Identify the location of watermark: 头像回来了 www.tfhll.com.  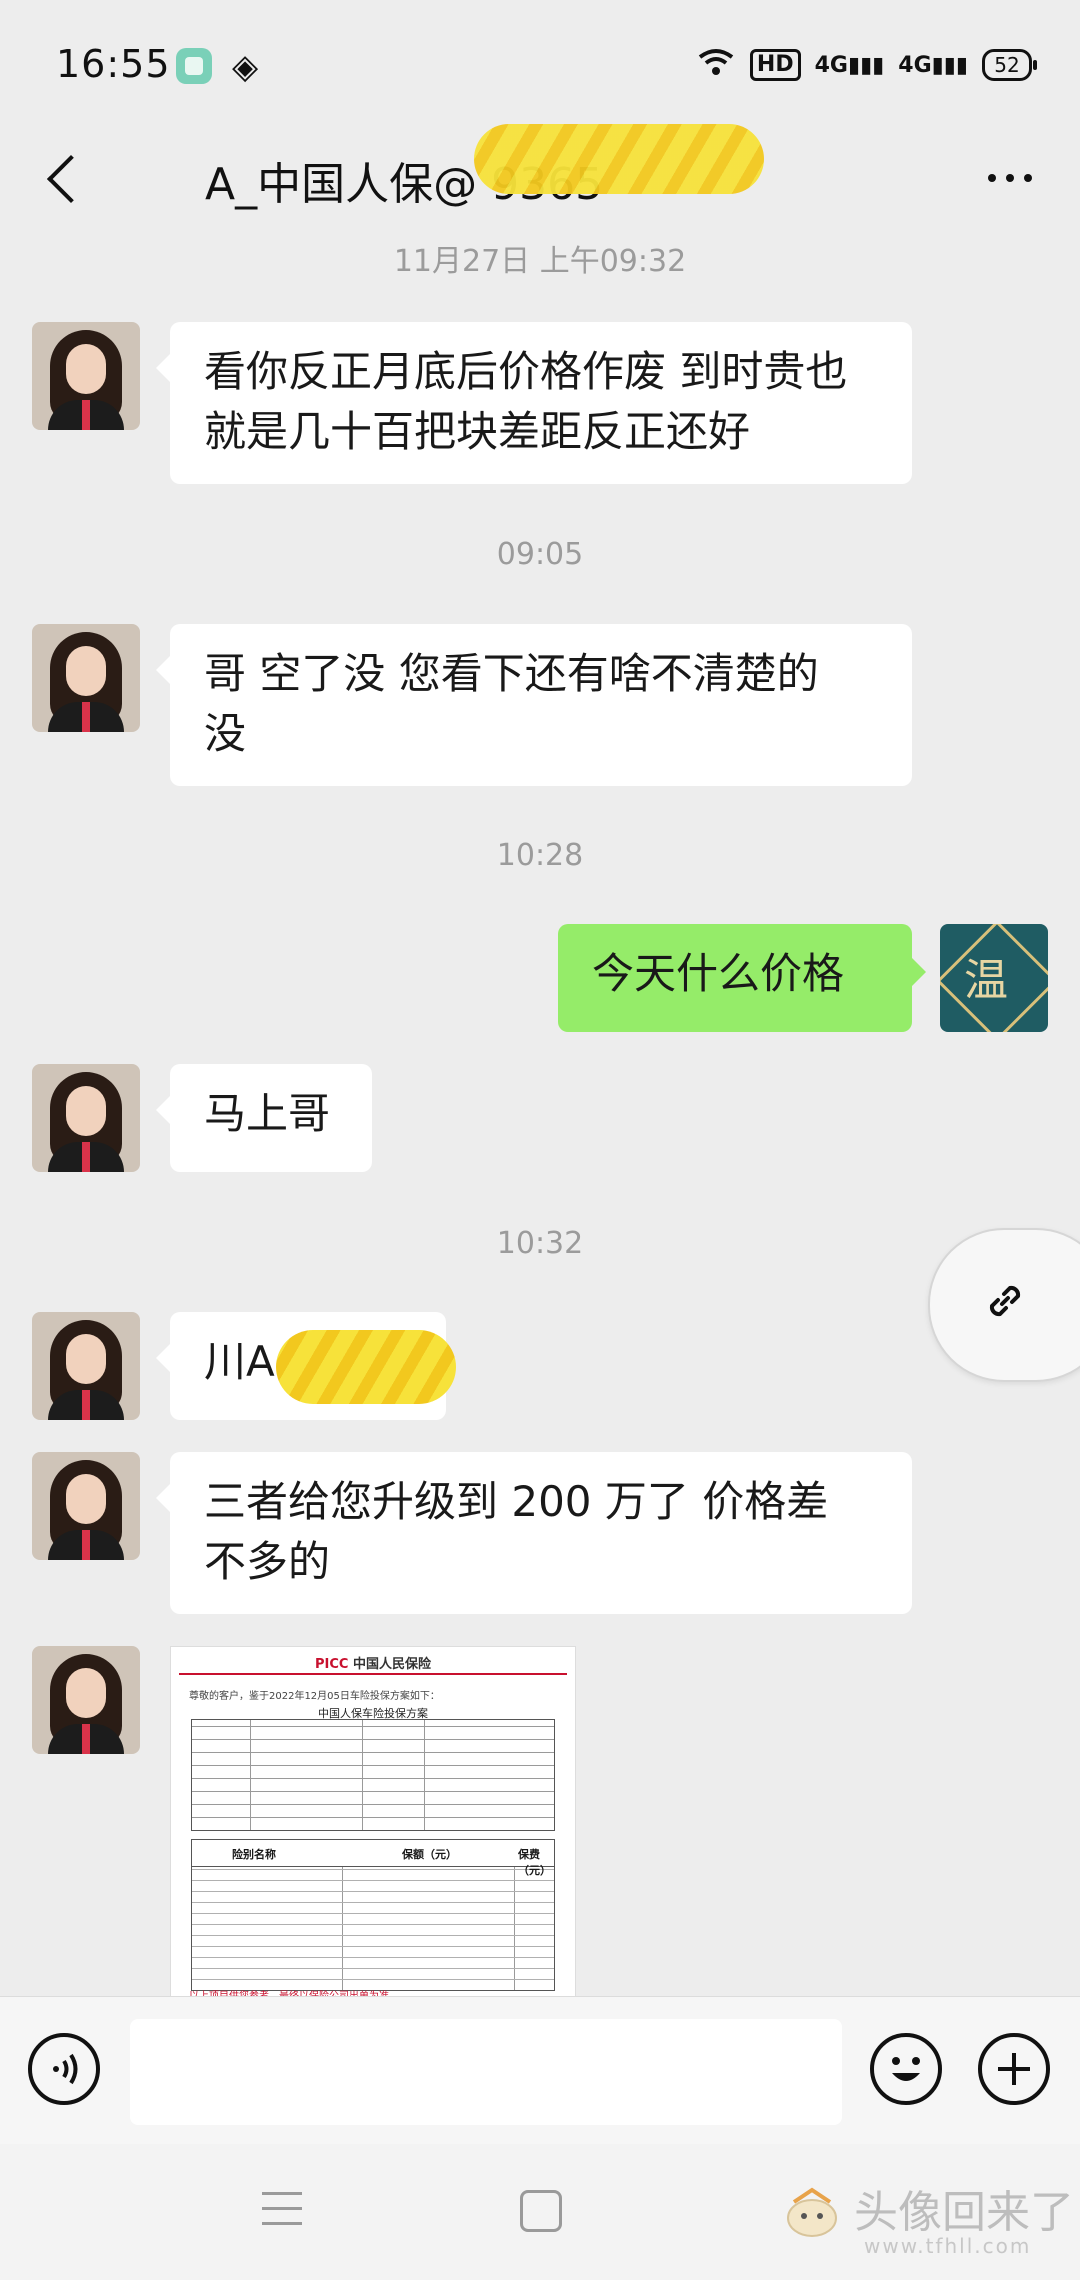
(927, 2217).